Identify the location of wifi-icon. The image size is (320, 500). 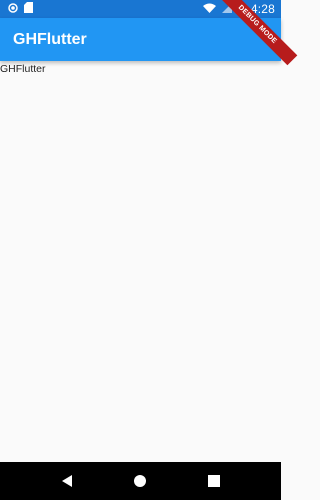
(209, 9).